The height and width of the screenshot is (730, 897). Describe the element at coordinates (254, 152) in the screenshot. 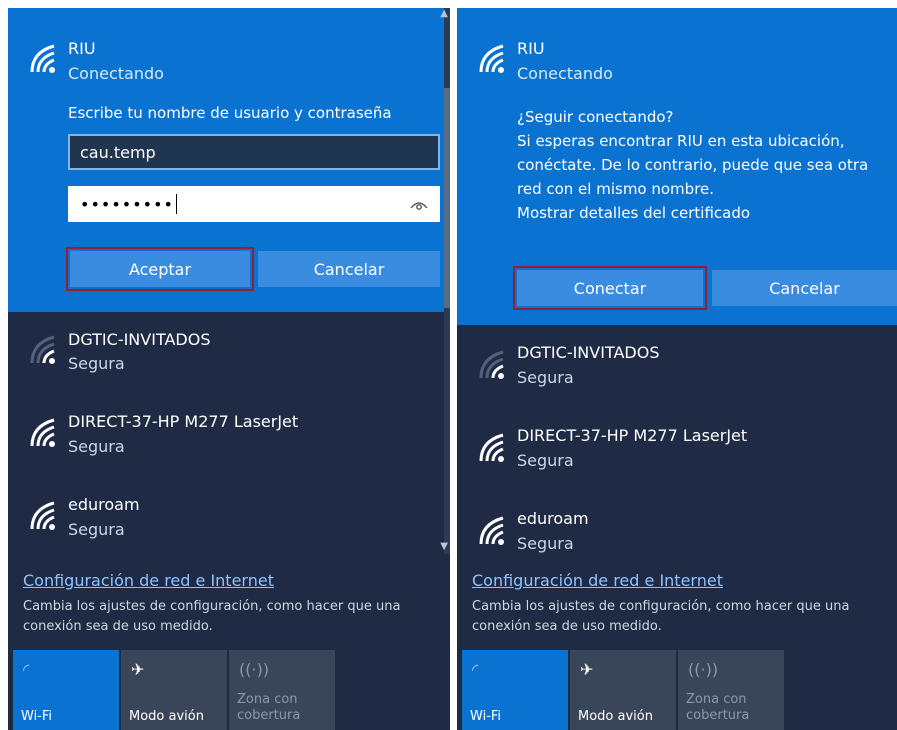

I see `username-input: cau.temp` at that location.